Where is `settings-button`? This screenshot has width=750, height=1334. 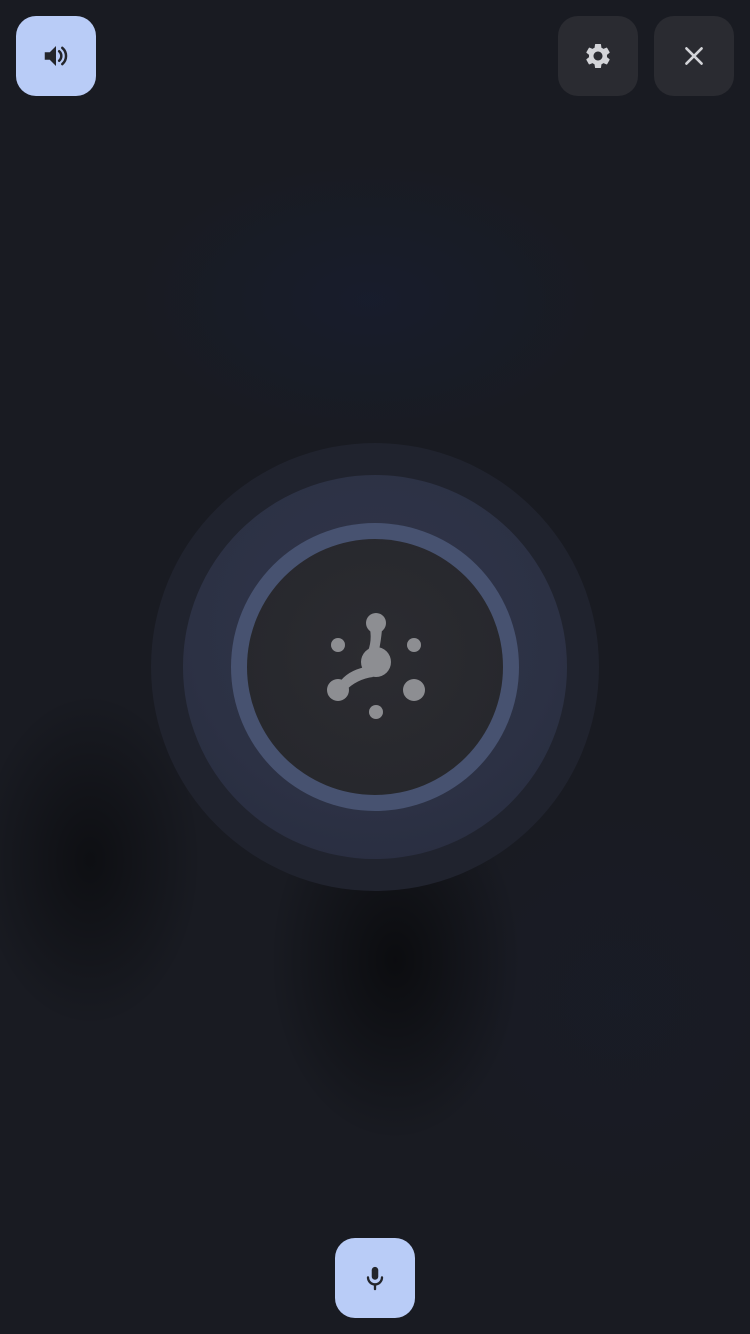 settings-button is located at coordinates (598, 56).